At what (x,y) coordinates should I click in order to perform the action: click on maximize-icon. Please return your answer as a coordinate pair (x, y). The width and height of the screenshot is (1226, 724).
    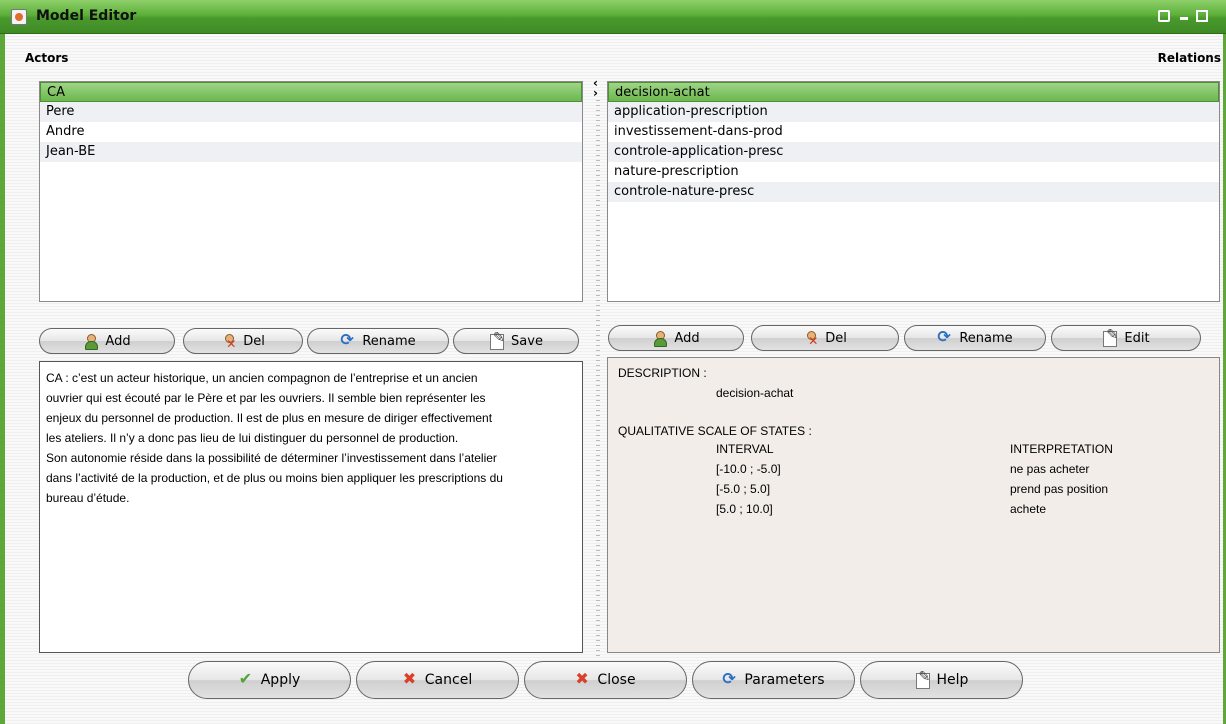
    Looking at the image, I should click on (1164, 16).